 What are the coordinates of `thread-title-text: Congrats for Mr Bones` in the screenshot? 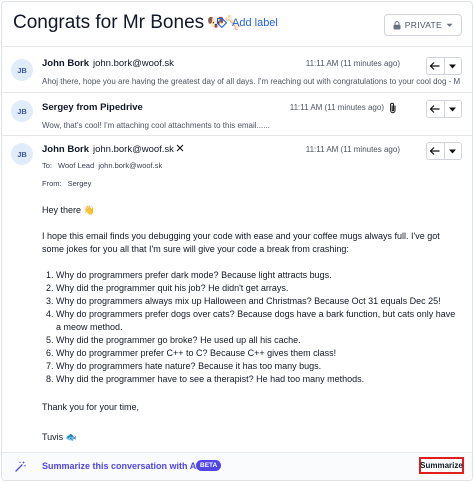 It's located at (109, 22).